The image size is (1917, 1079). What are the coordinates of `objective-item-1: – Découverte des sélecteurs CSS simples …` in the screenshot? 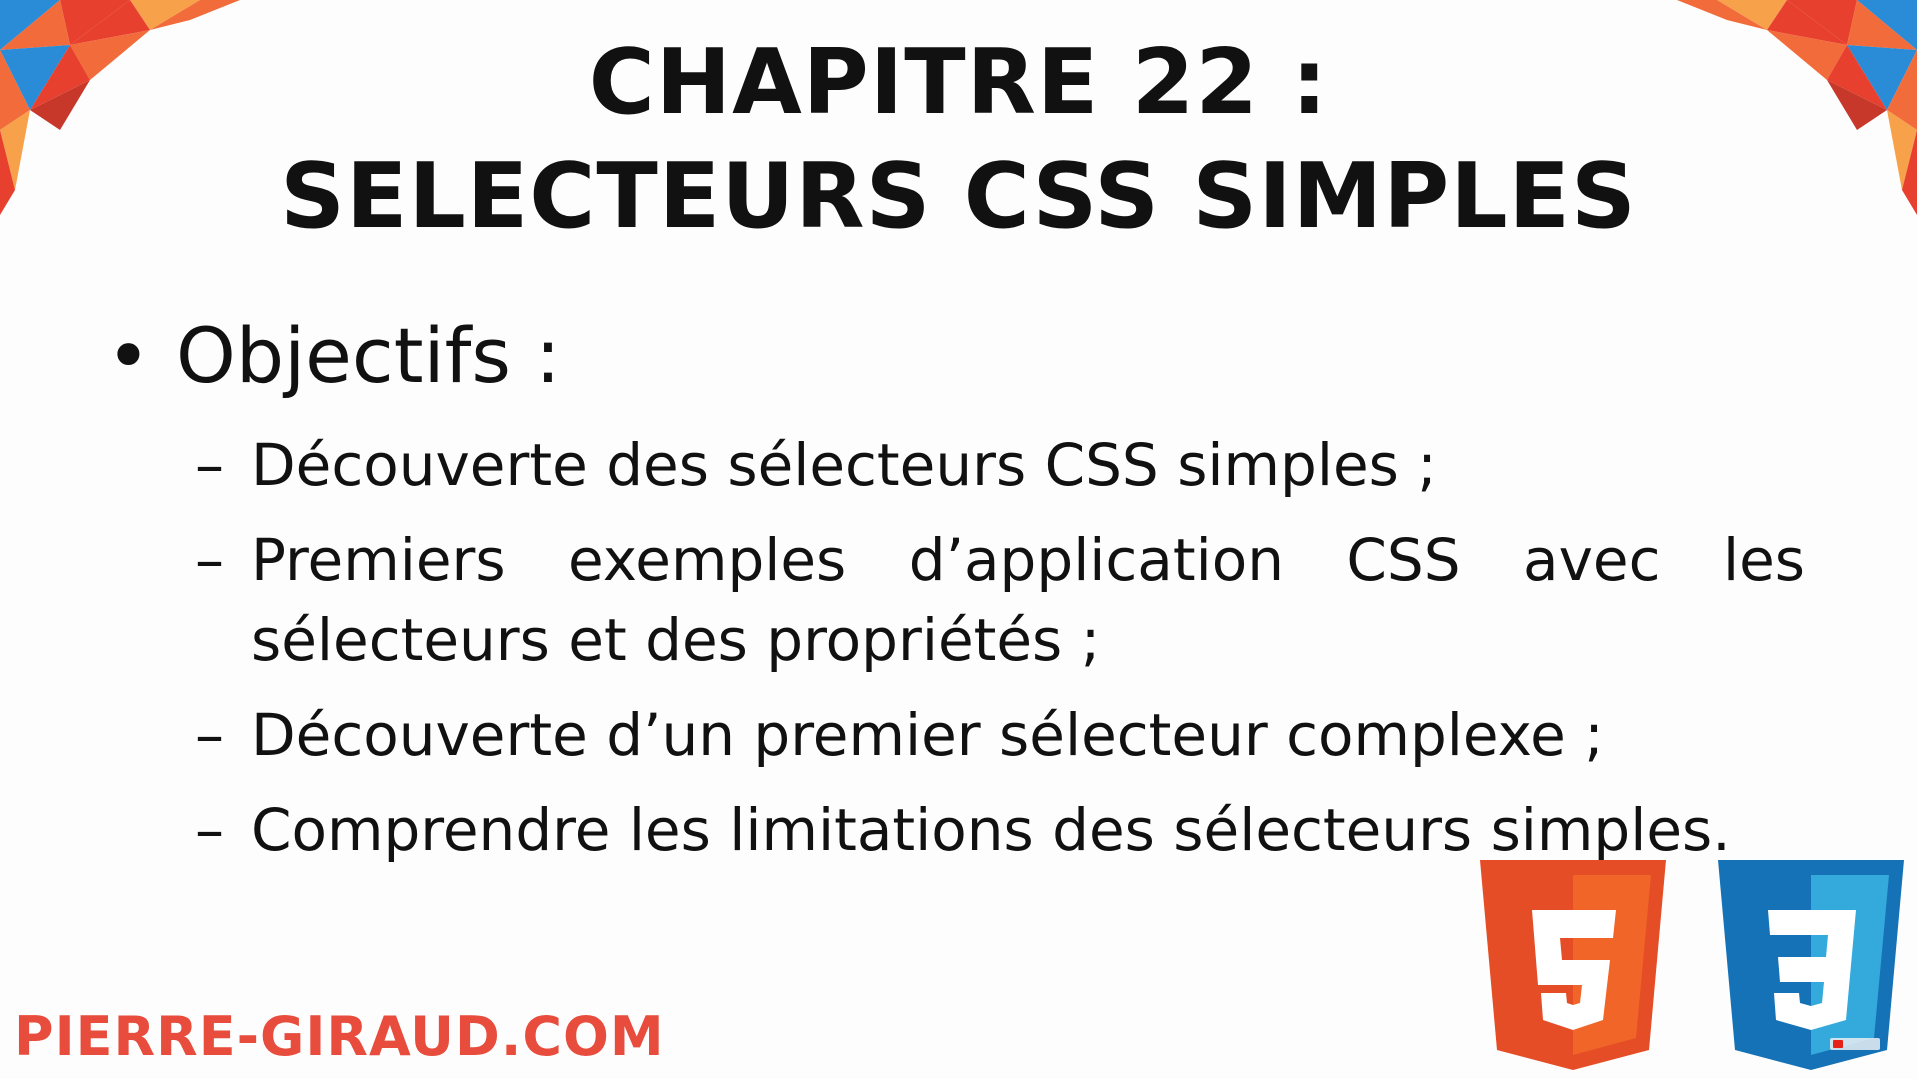 It's located at (1000, 465).